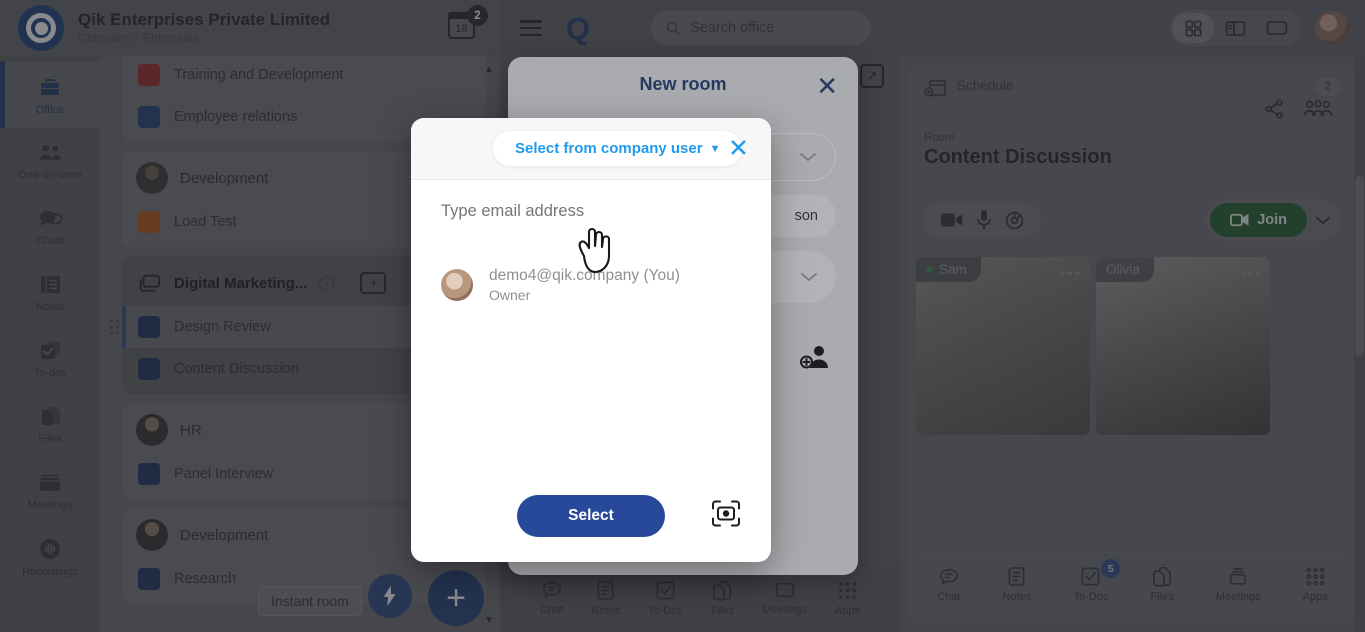 Image resolution: width=1365 pixels, height=632 pixels. Describe the element at coordinates (1318, 109) in the screenshot. I see `people-group-icon` at that location.